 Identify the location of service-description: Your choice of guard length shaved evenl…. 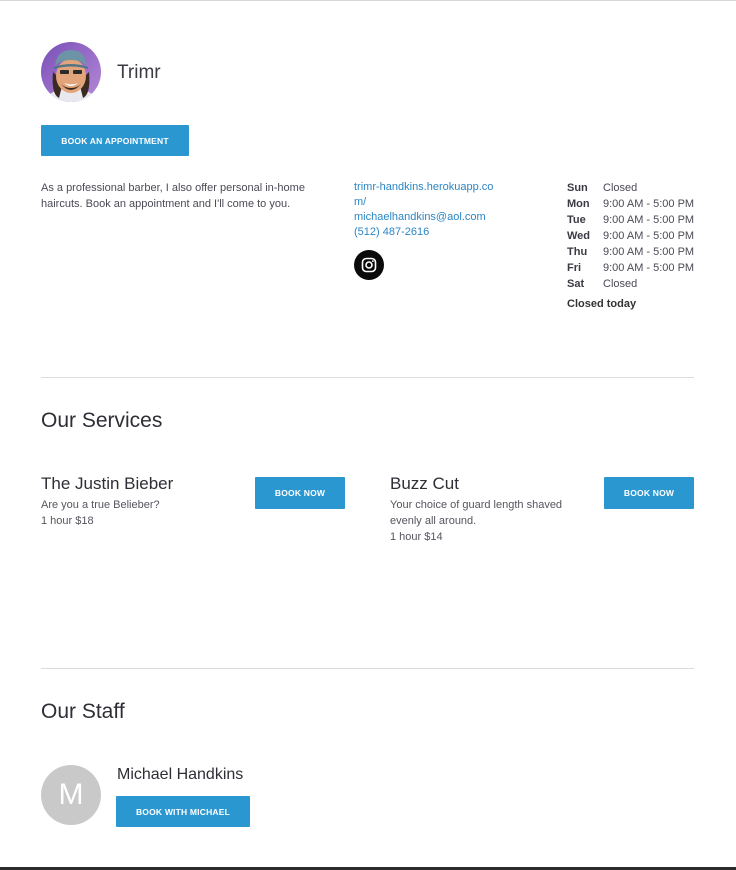
(480, 521).